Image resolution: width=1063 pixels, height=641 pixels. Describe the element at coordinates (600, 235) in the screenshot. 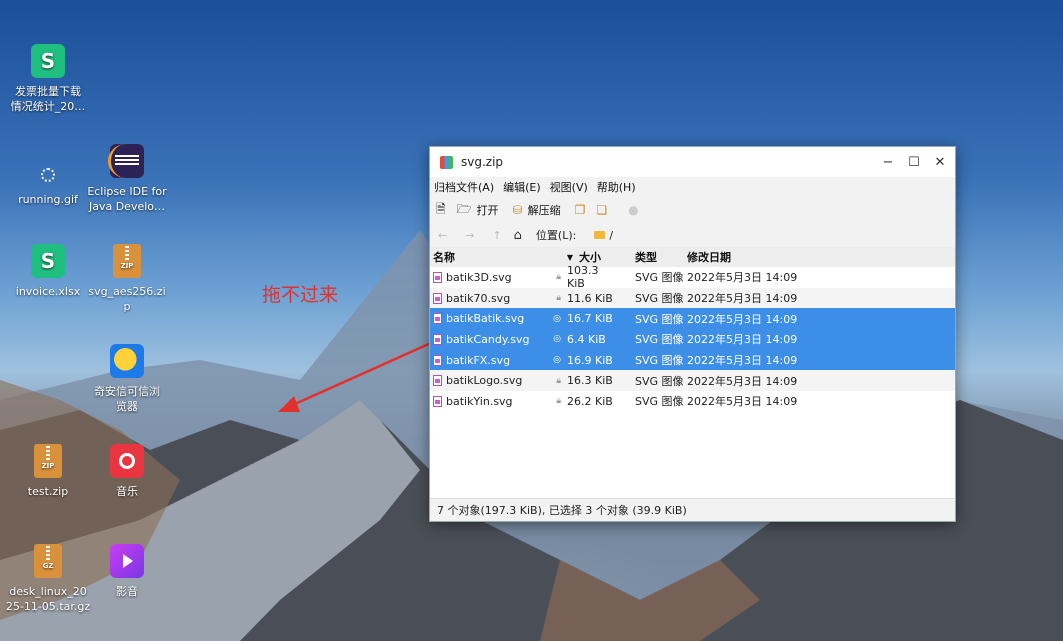

I see `folder-icon` at that location.